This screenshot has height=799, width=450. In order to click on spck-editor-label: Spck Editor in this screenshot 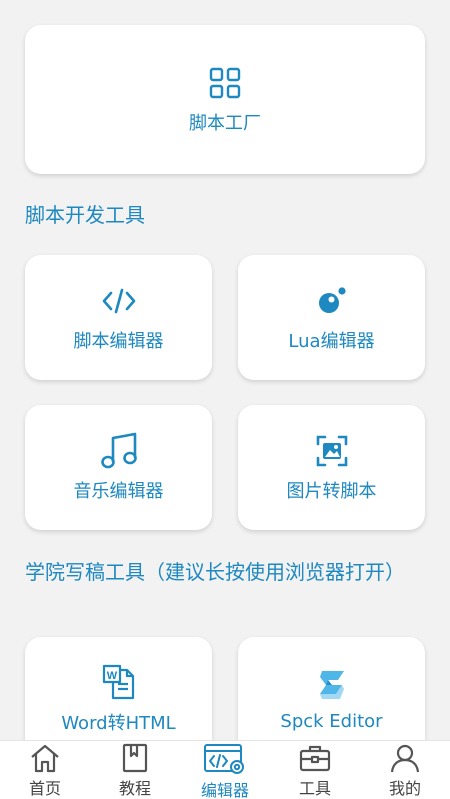, I will do `click(331, 721)`.